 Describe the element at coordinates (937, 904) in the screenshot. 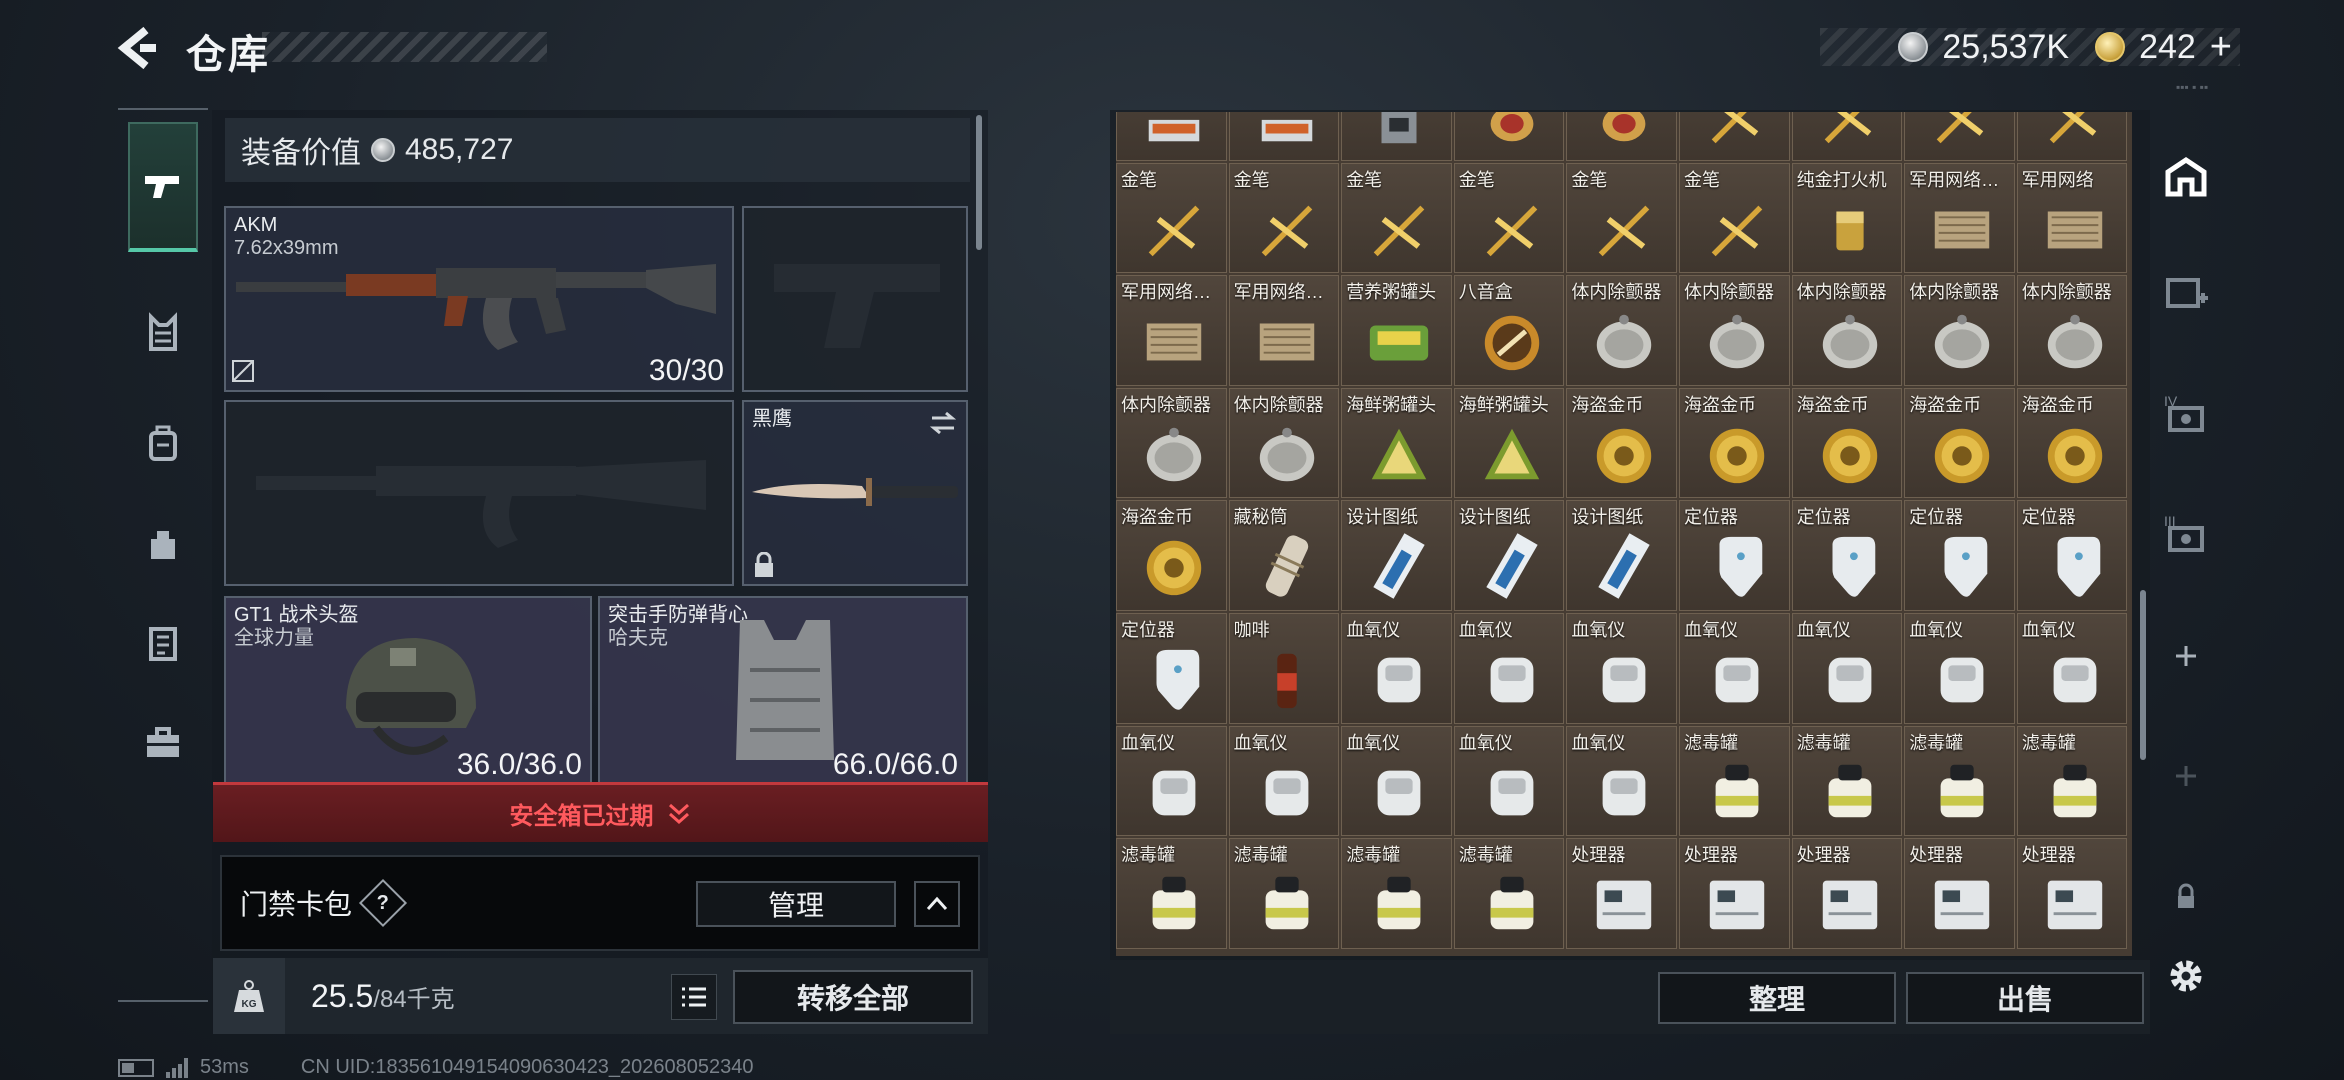

I see `expand-button` at that location.